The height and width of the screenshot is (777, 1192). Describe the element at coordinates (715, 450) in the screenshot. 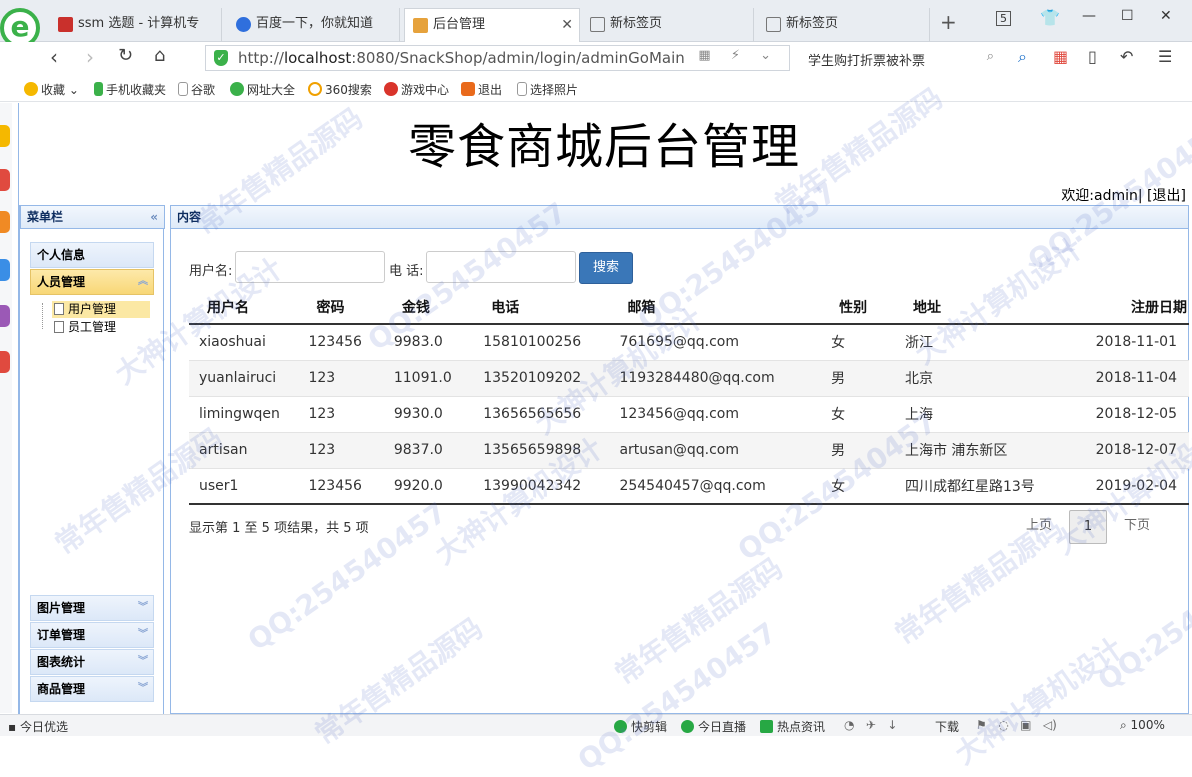

I see `table-cell: artusan@qq.com` at that location.